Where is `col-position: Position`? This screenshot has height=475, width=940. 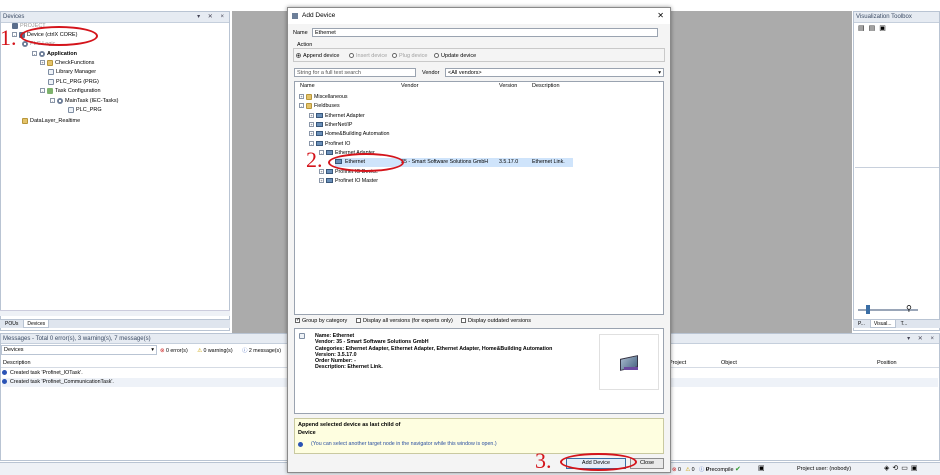
col-position: Position is located at coordinates (887, 363).